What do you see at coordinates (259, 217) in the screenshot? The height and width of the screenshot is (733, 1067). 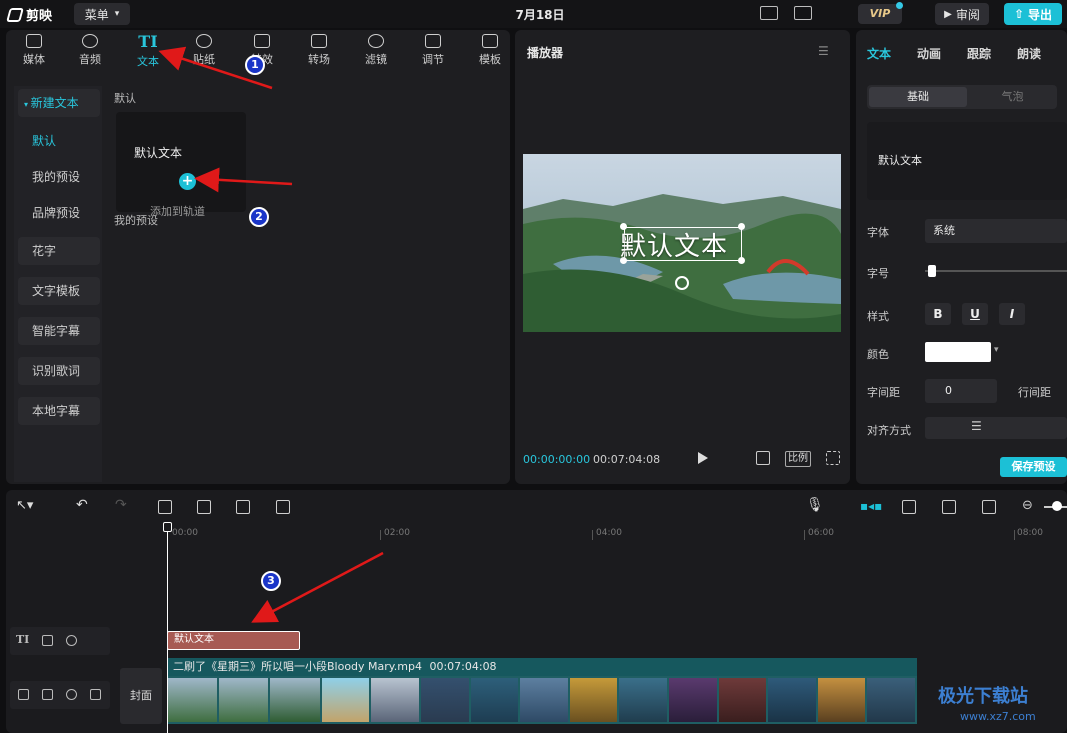 I see `annotation-badge-2: 2` at bounding box center [259, 217].